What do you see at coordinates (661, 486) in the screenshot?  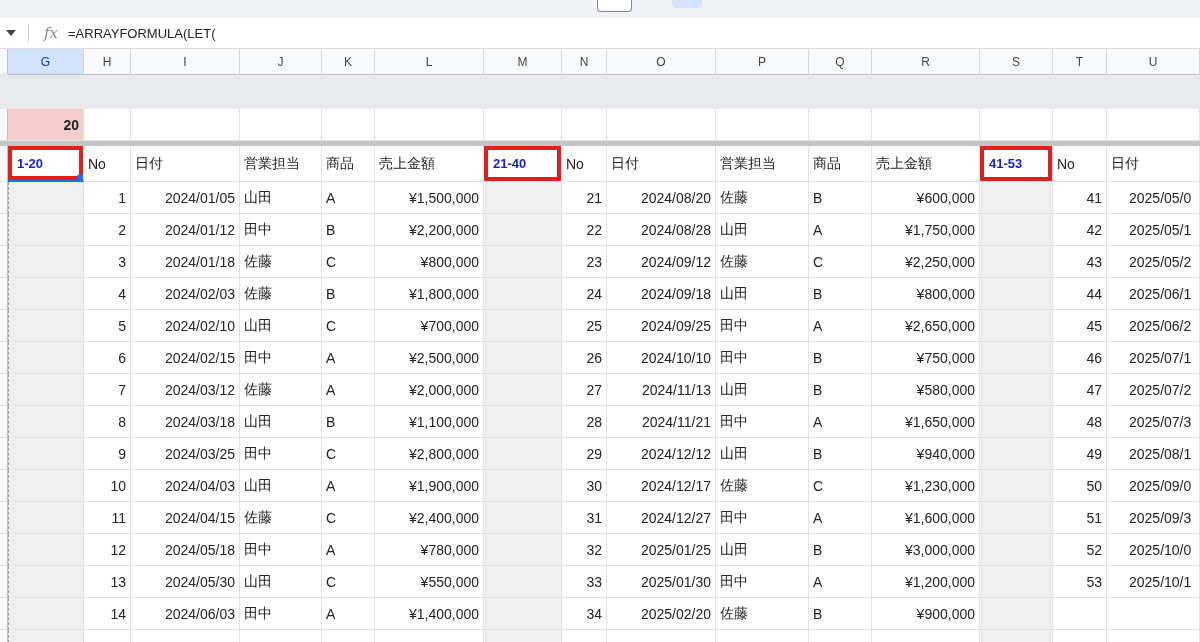 I see `table-cell: 2024/12/17` at bounding box center [661, 486].